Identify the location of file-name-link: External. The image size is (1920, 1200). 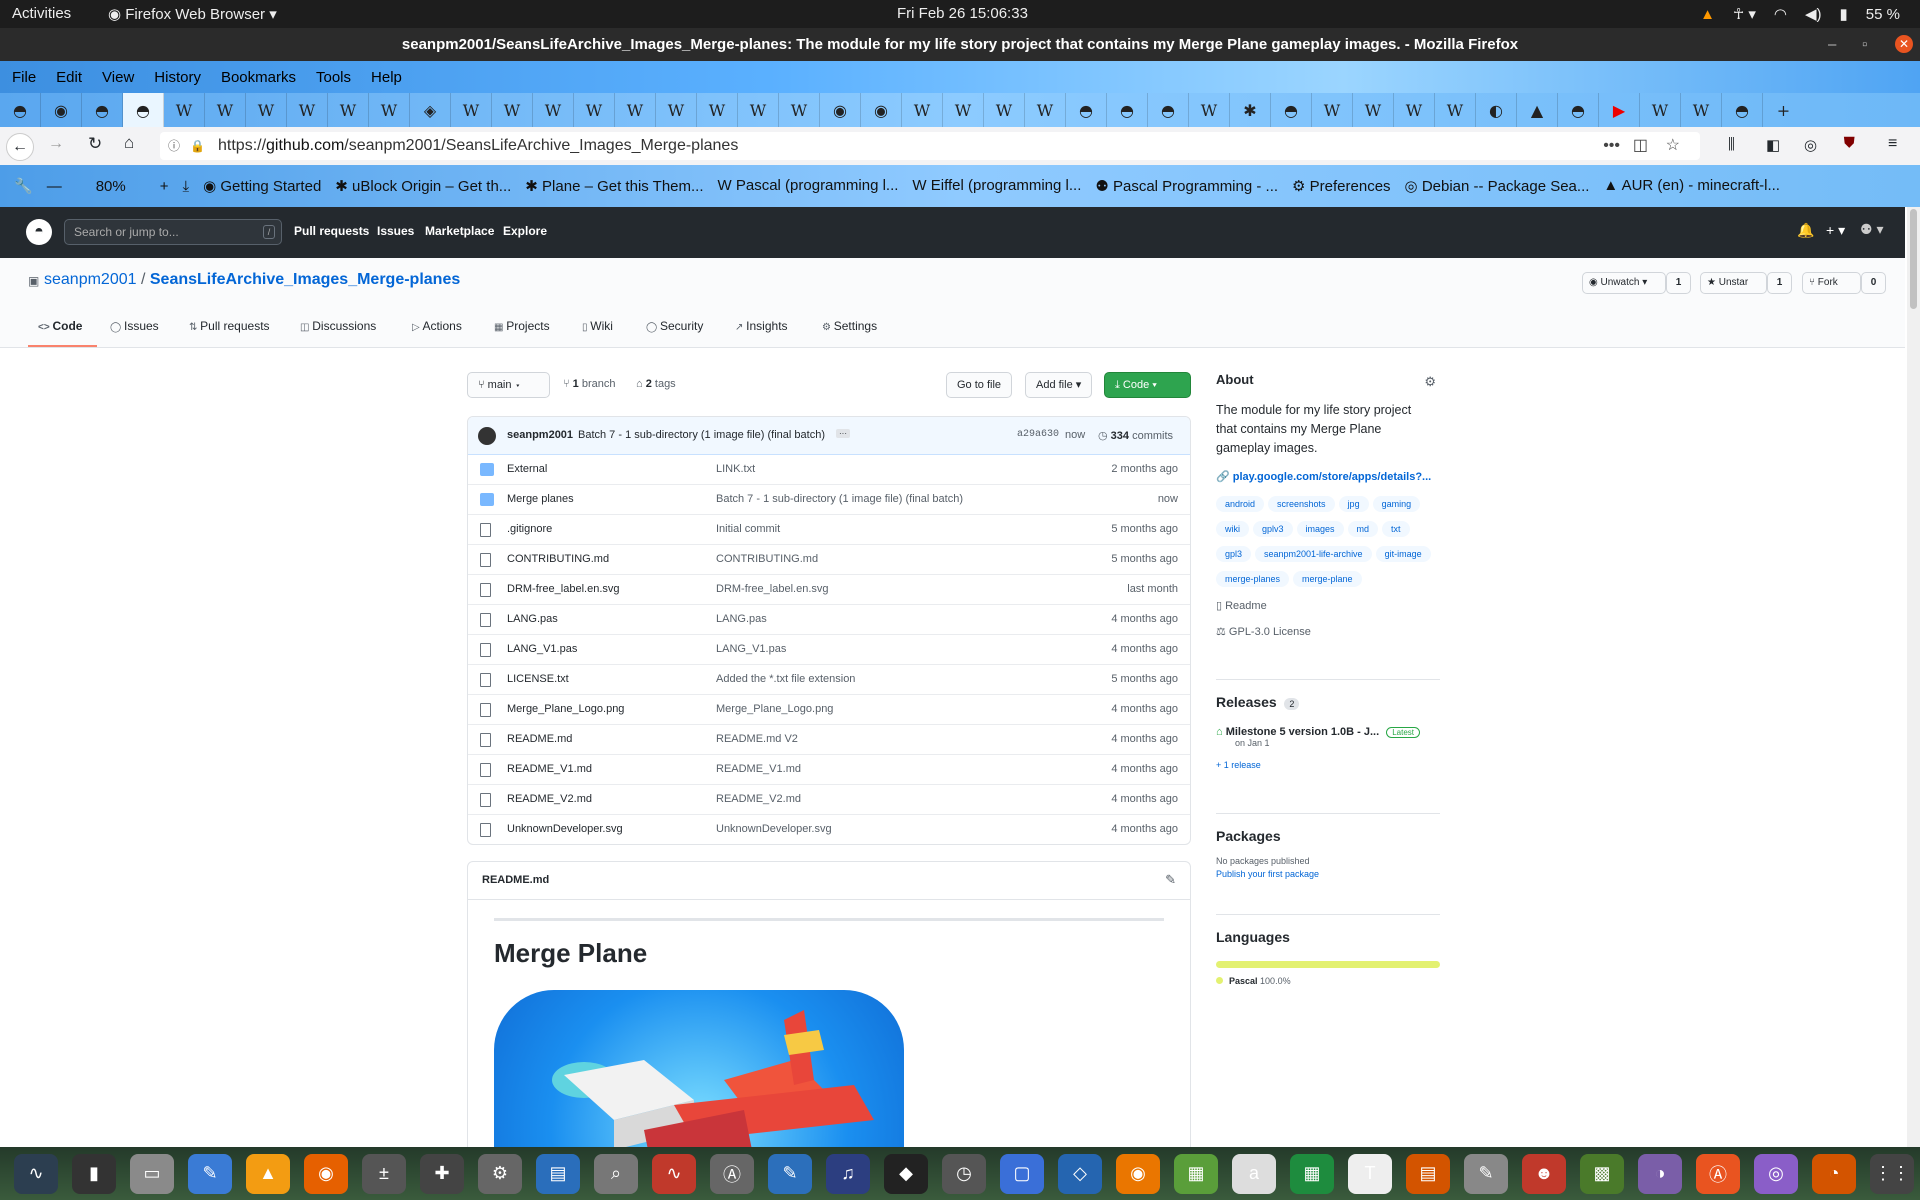
(527, 469).